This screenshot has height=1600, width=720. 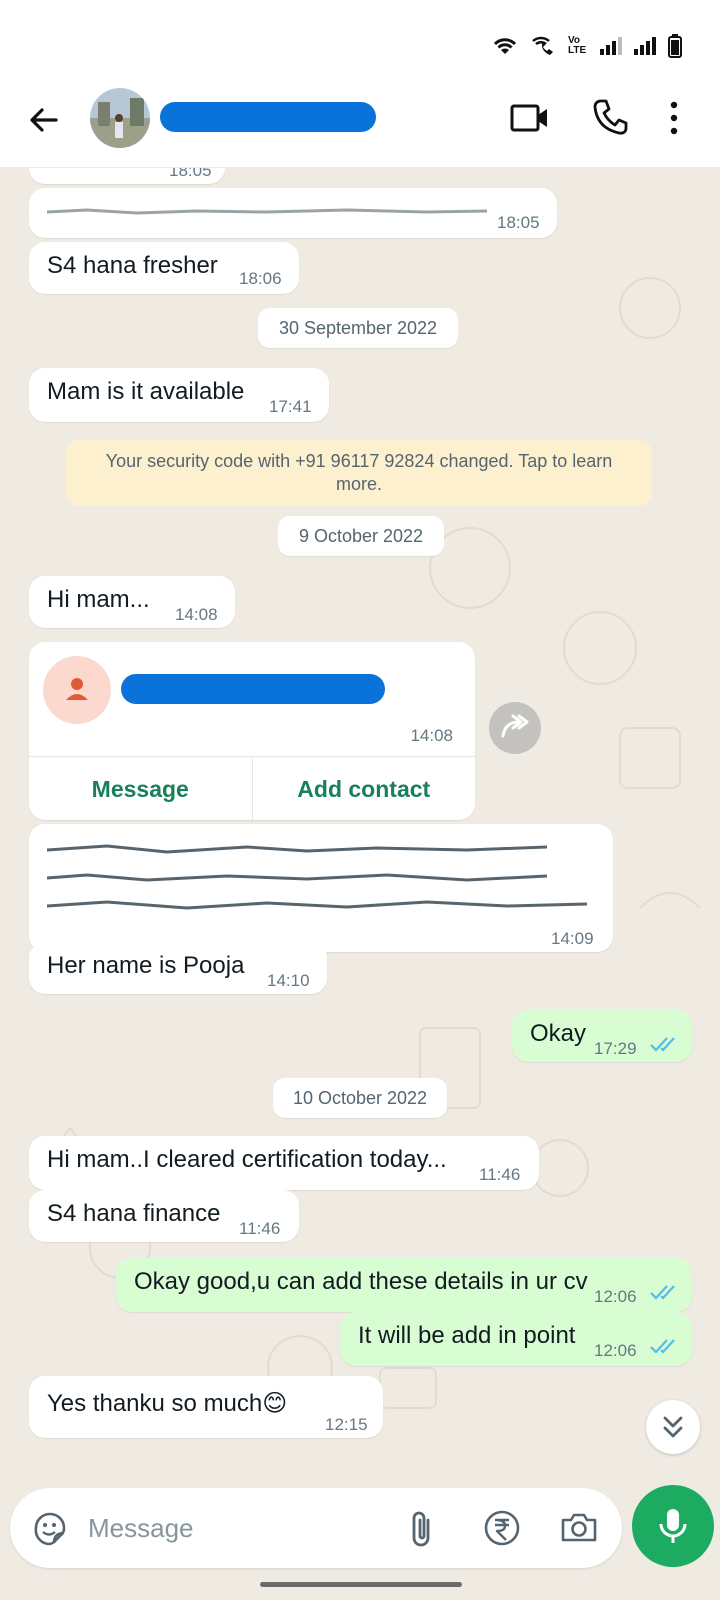 I want to click on gesture-nav-handle, so click(x=361, y=1584).